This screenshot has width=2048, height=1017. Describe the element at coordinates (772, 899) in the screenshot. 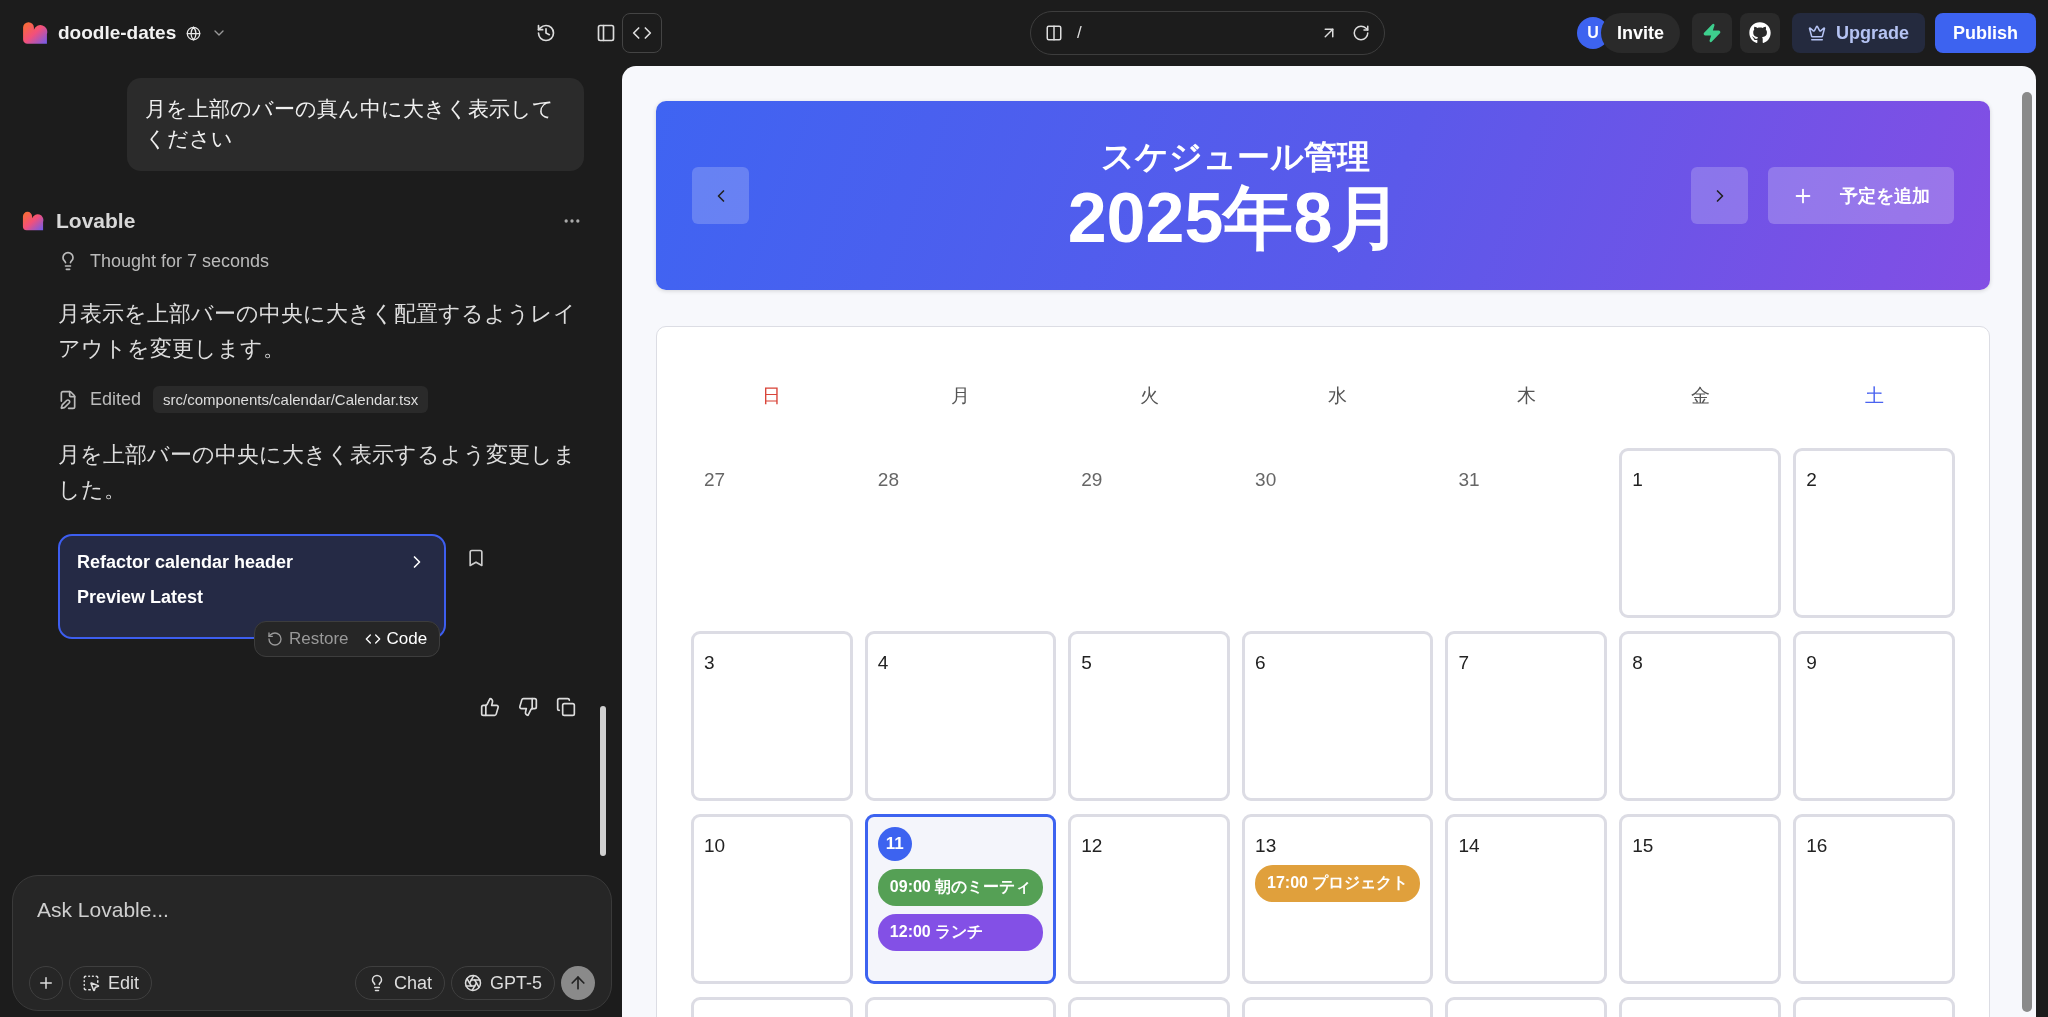

I see `day-cell: 10` at that location.